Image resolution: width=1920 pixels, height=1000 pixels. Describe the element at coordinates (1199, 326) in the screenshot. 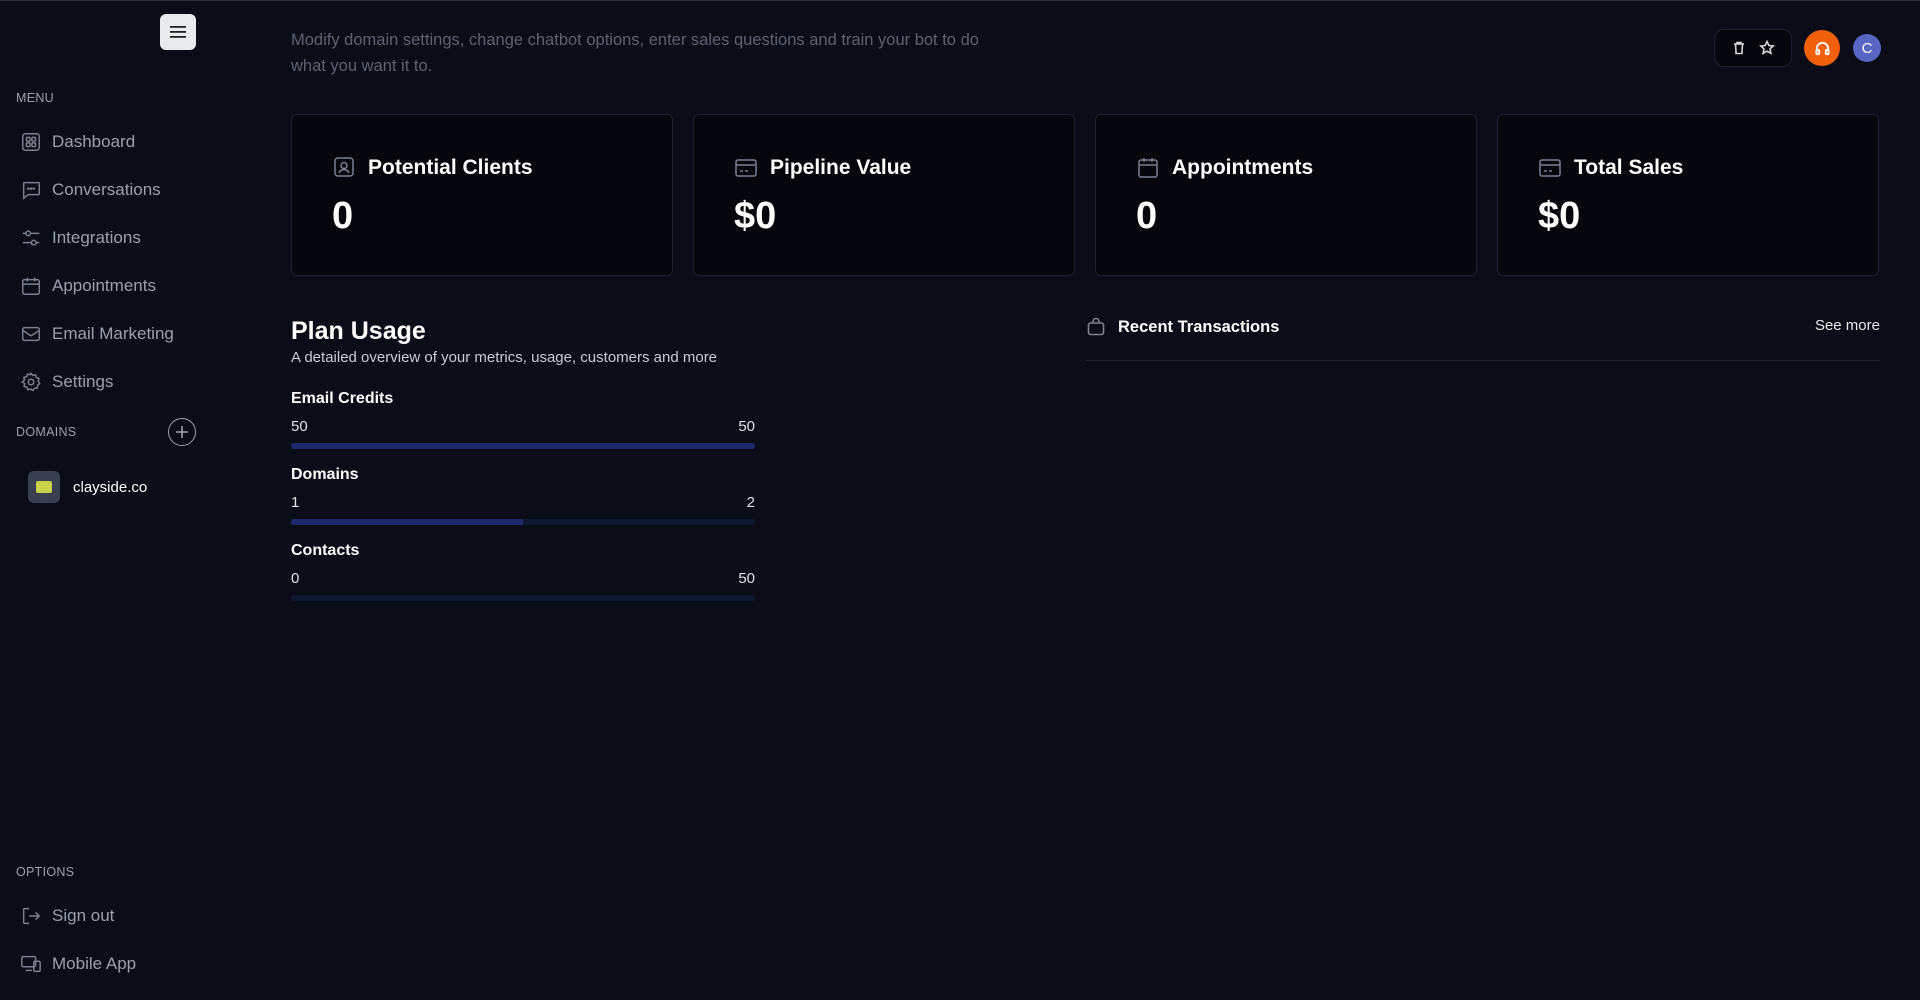

I see `recent-transactions-title: Recent Transactions` at that location.